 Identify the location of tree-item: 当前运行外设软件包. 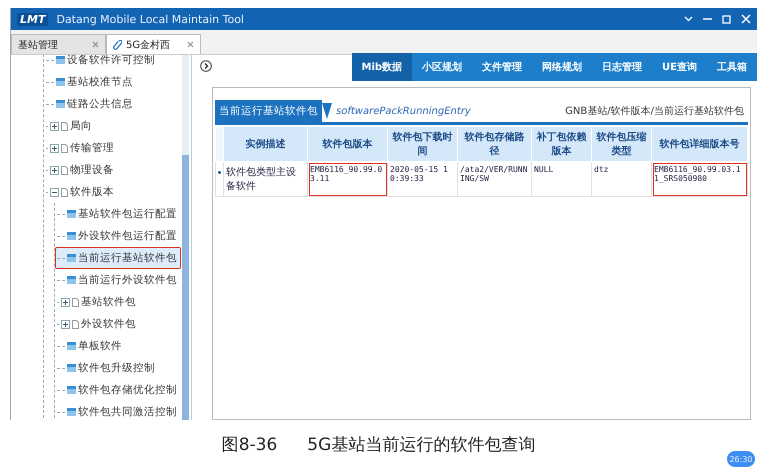
(118, 280).